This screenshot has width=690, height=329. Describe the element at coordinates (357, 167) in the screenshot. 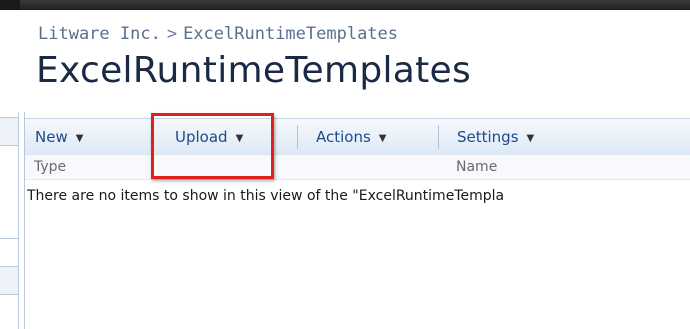

I see `column-header-row: Type Name` at that location.